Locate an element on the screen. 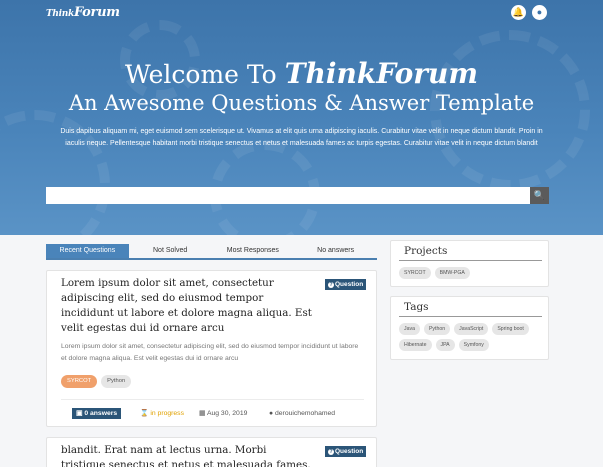  hero-subtitle: An Awesome Questions & Answer Template is located at coordinates (301, 103).